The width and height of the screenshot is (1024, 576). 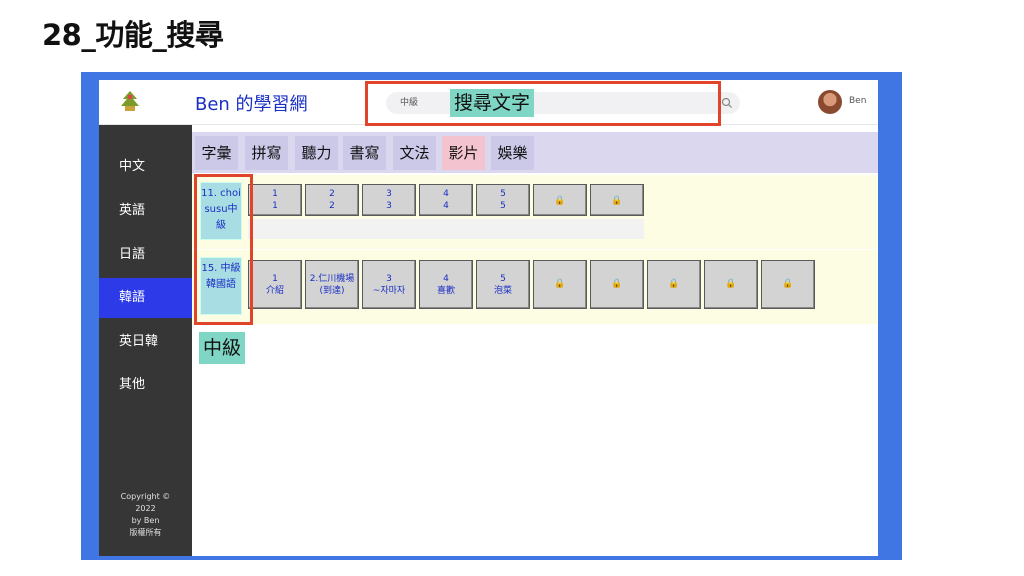 I want to click on lesson-card: 22, so click(x=332, y=200).